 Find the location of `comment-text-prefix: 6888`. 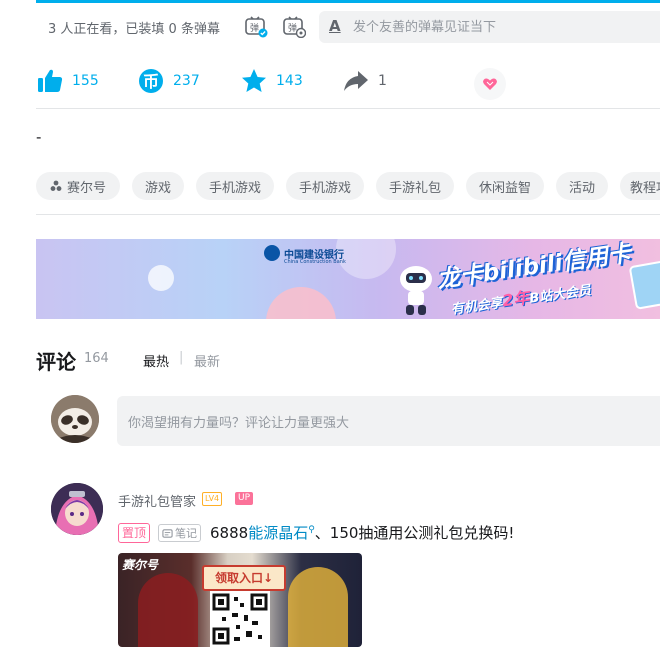

comment-text-prefix: 6888 is located at coordinates (229, 533).